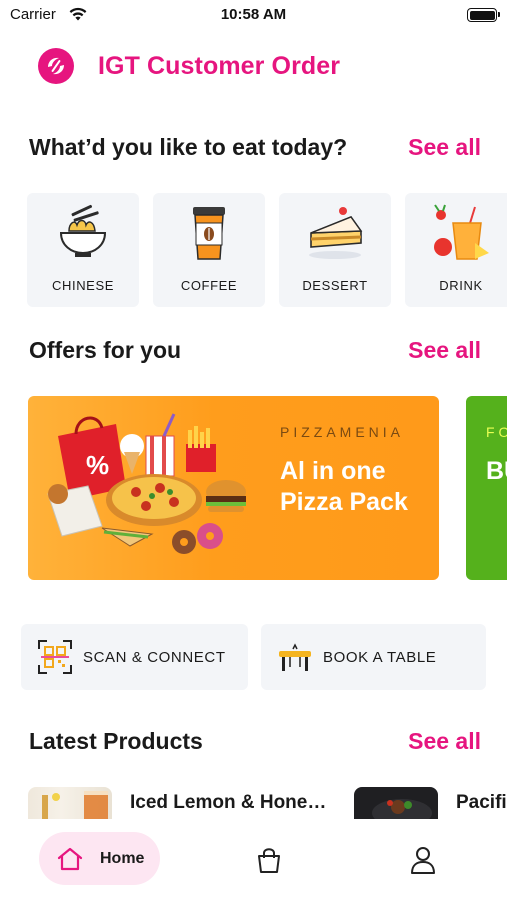 The image size is (507, 900). Describe the element at coordinates (56, 66) in the screenshot. I see `fork-knife-logo-icon` at that location.